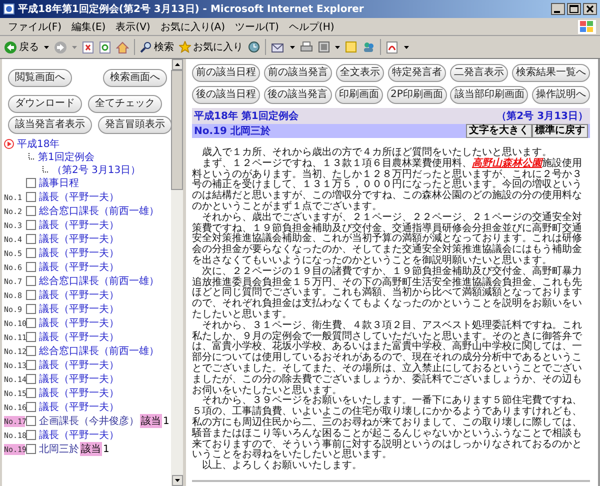 The image size is (600, 486). I want to click on back-arrow-icon, so click(10, 47).